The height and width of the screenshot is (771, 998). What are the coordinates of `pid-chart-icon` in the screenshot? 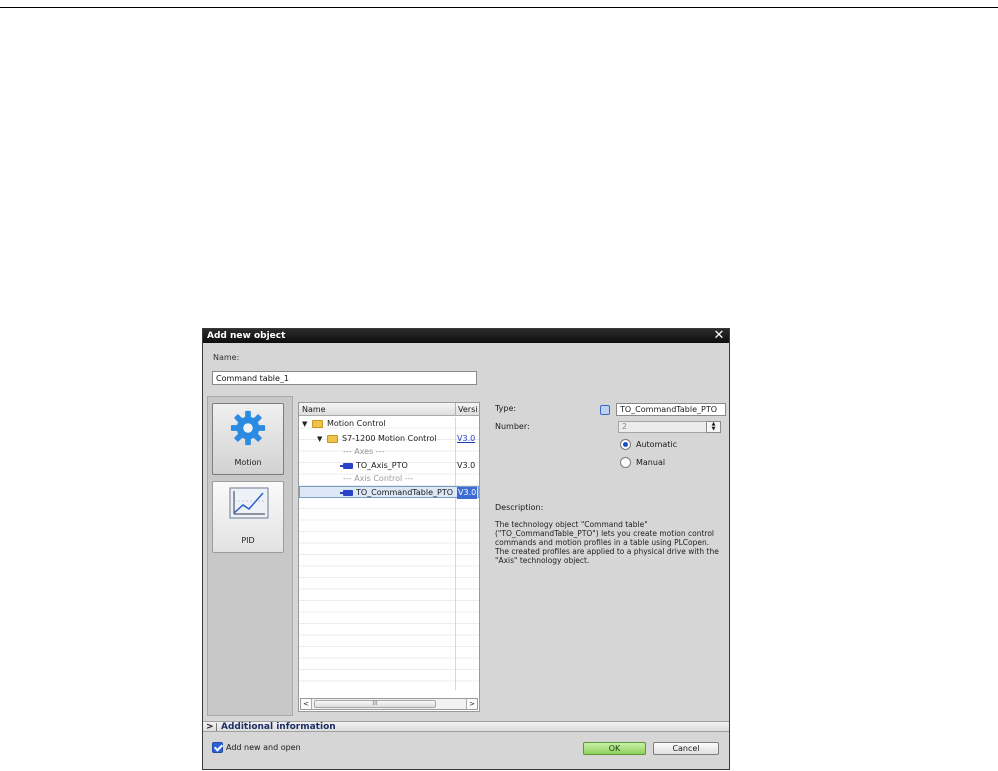 It's located at (249, 503).